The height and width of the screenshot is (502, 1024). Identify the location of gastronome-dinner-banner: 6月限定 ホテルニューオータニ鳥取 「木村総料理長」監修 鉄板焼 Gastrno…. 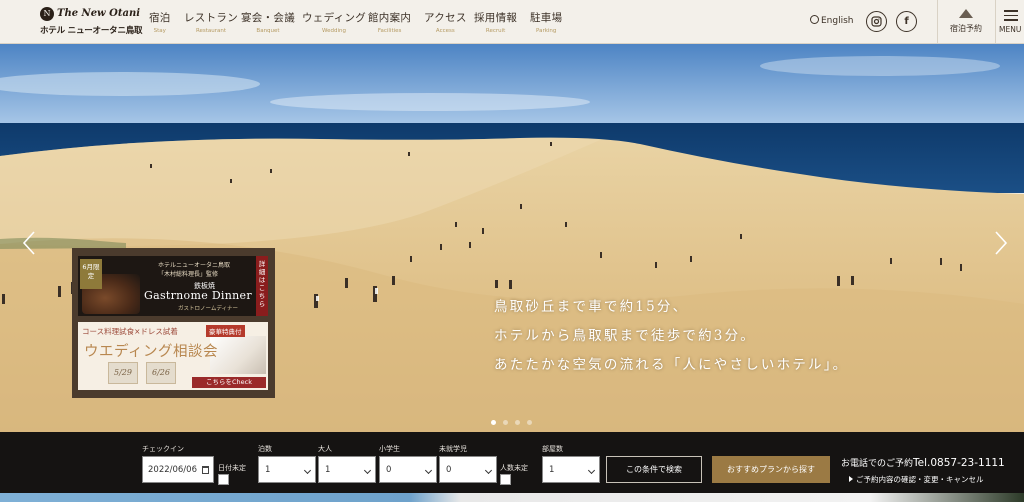
(173, 286).